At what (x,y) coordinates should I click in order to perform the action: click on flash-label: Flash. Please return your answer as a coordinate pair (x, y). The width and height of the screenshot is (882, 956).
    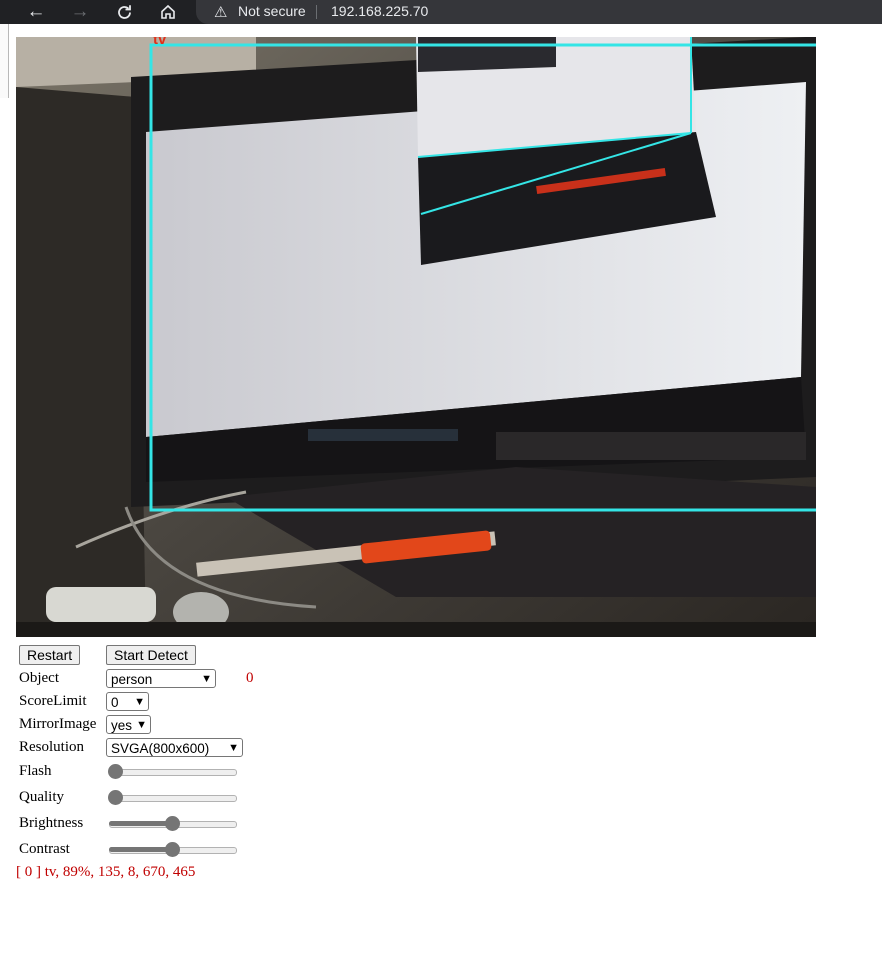
    Looking at the image, I should click on (35, 771).